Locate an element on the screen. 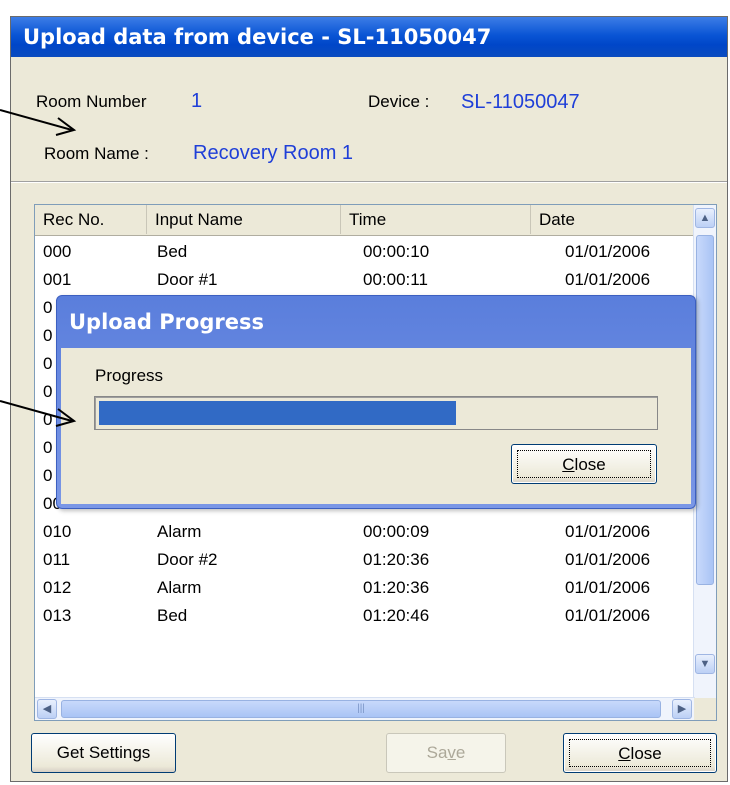 This screenshot has height=785, width=730. table-row: 012 Alarm 01:20:36 01/01/2006 is located at coordinates (365, 588).